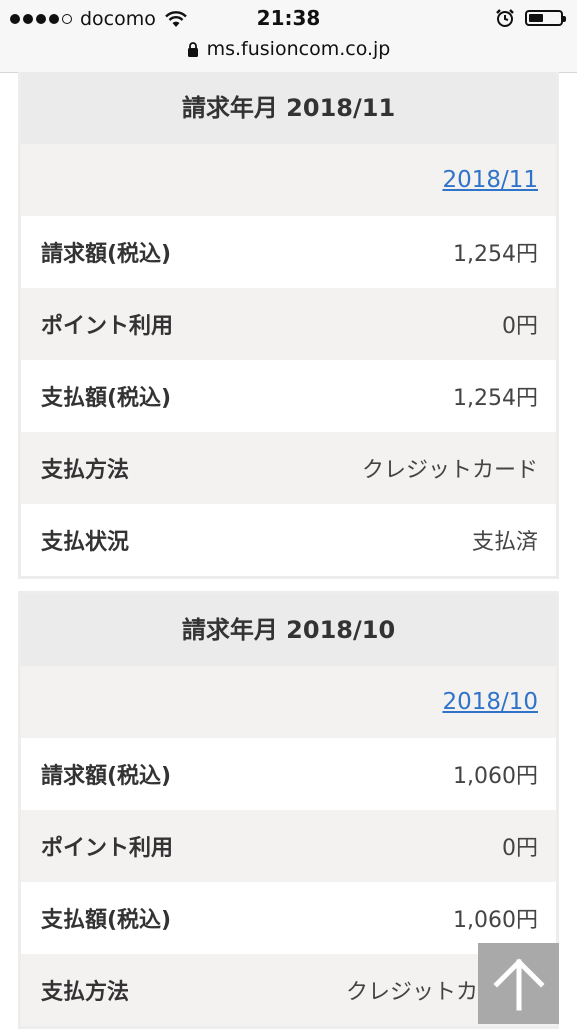  What do you see at coordinates (288, 396) in the screenshot?
I see `billing-row: 支払額(税込) 1,254円` at bounding box center [288, 396].